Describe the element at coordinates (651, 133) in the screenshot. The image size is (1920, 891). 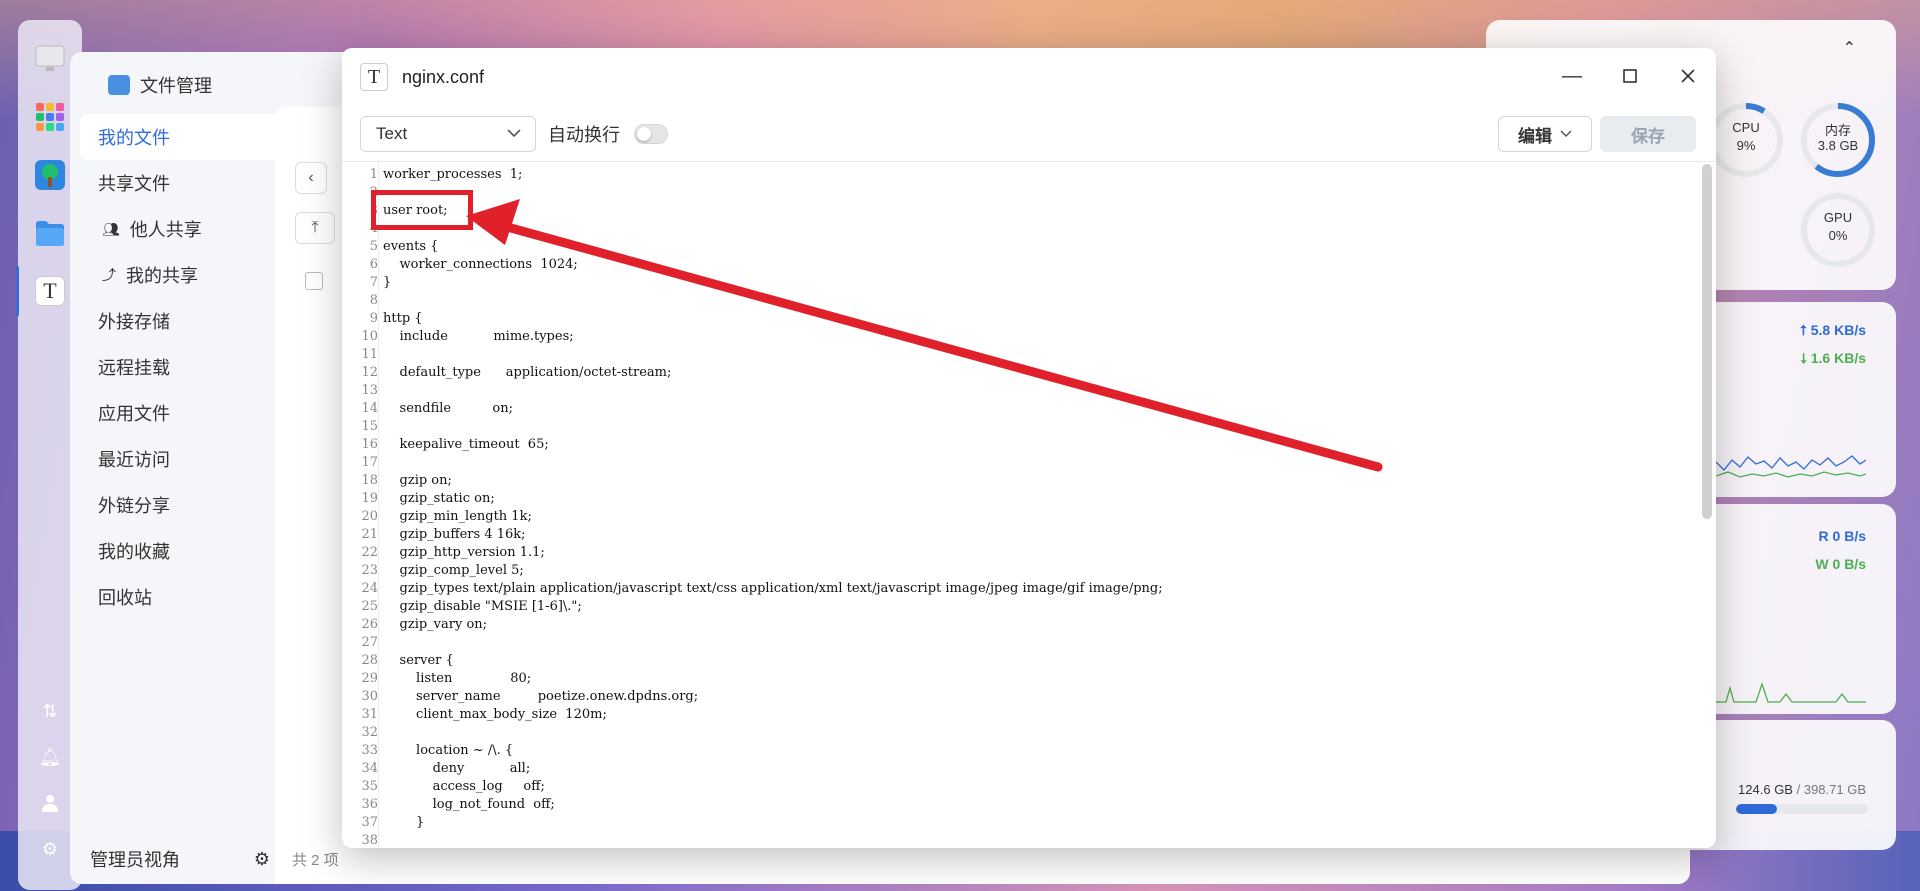
I see `word-wrap-toggle` at that location.